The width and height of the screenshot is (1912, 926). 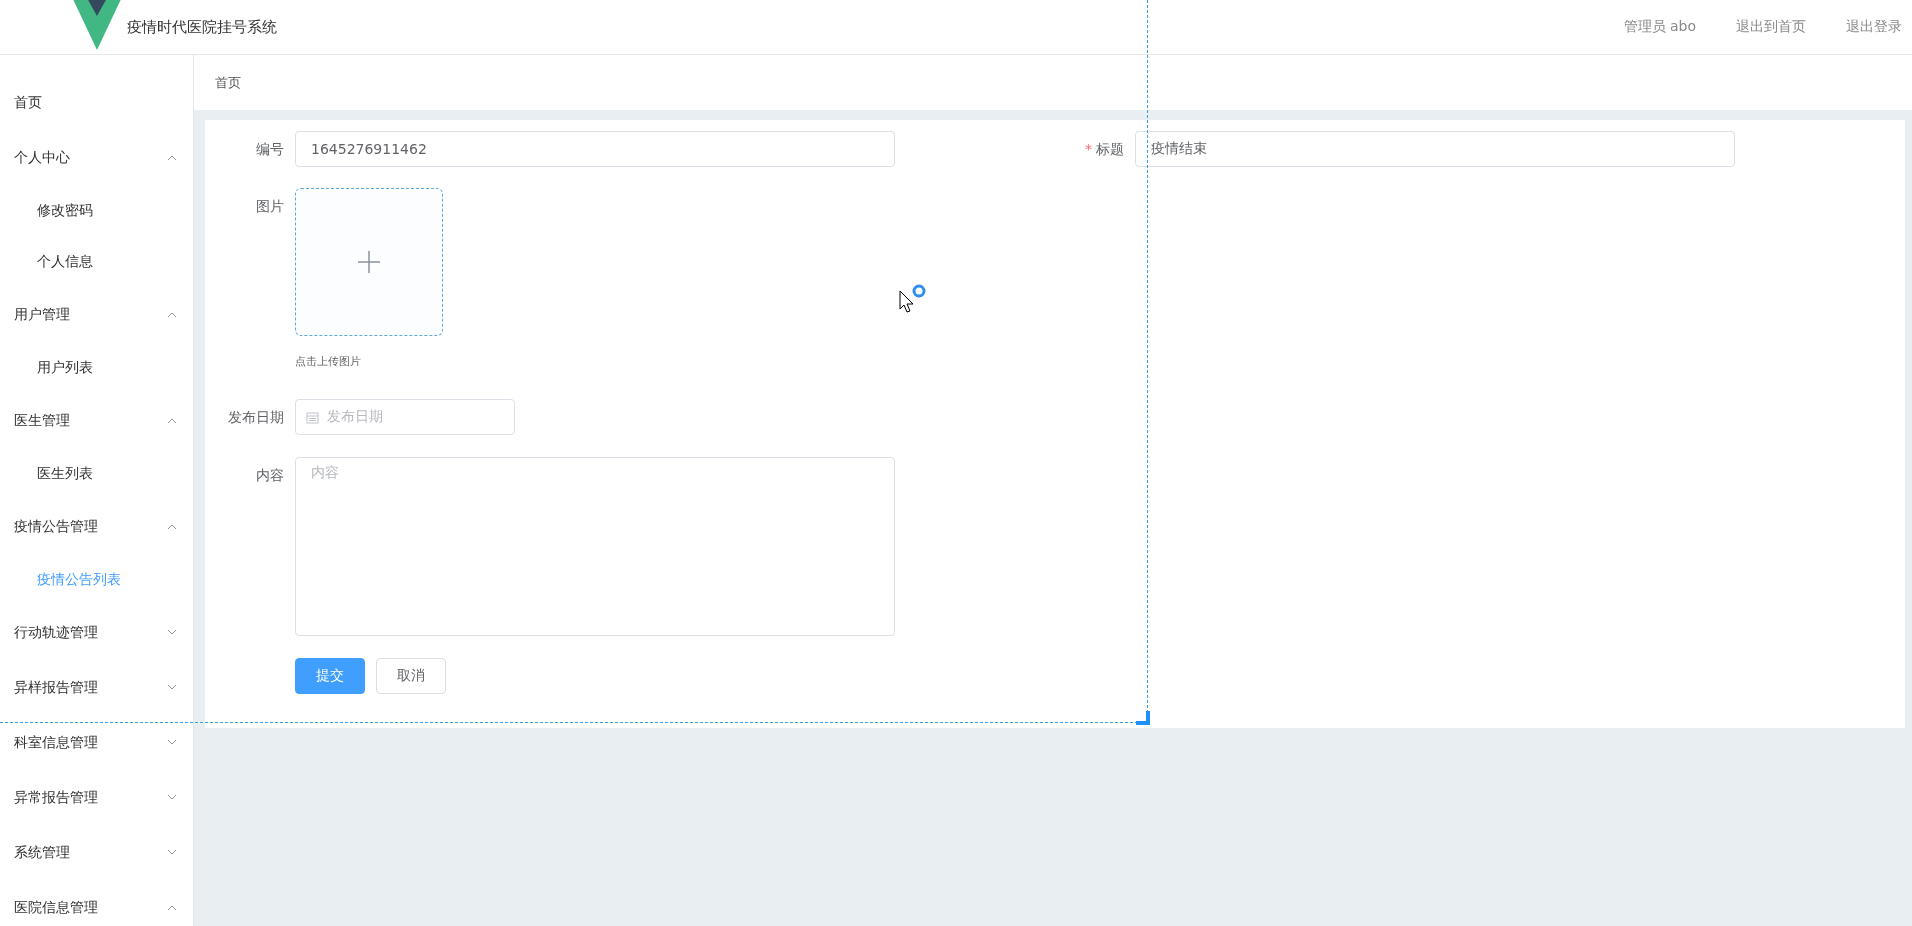 I want to click on header-link: 退出到首页, so click(x=1771, y=27).